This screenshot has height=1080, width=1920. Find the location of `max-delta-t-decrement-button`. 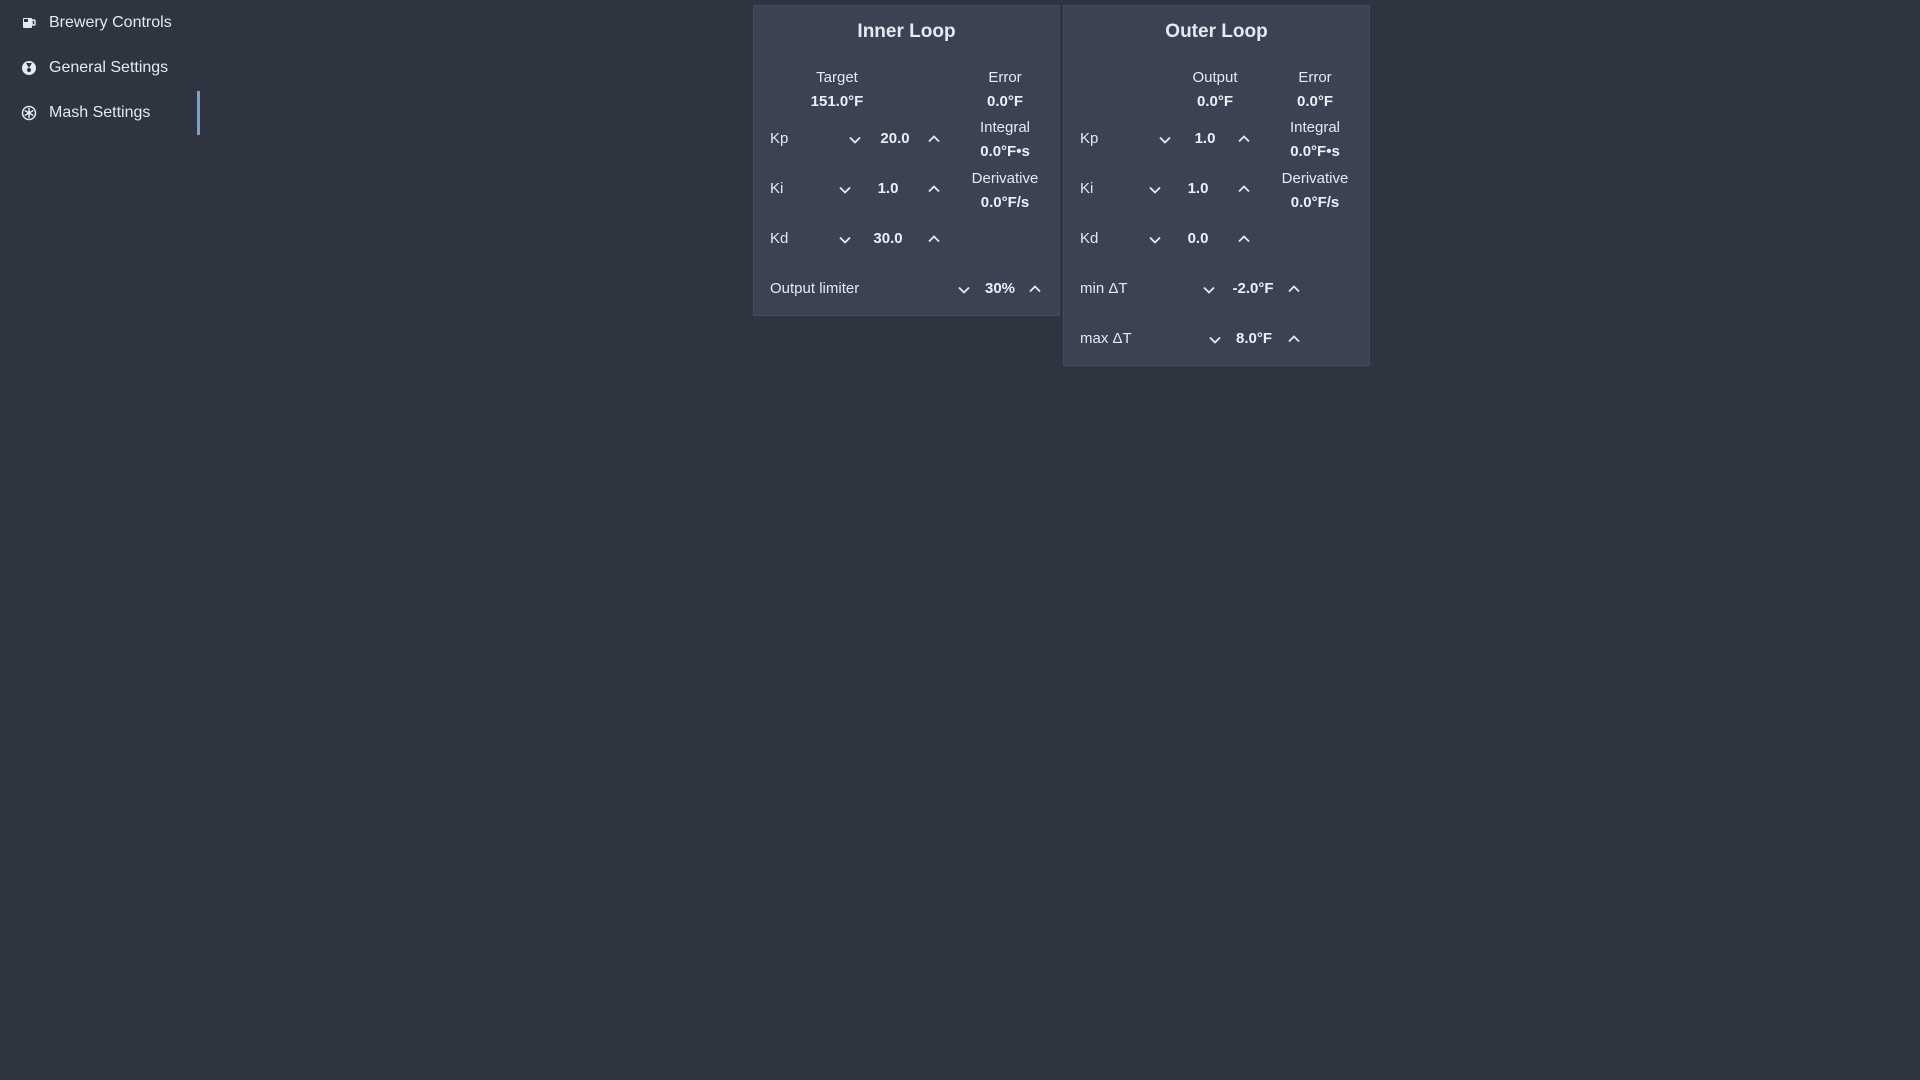

max-delta-t-decrement-button is located at coordinates (1215, 340).